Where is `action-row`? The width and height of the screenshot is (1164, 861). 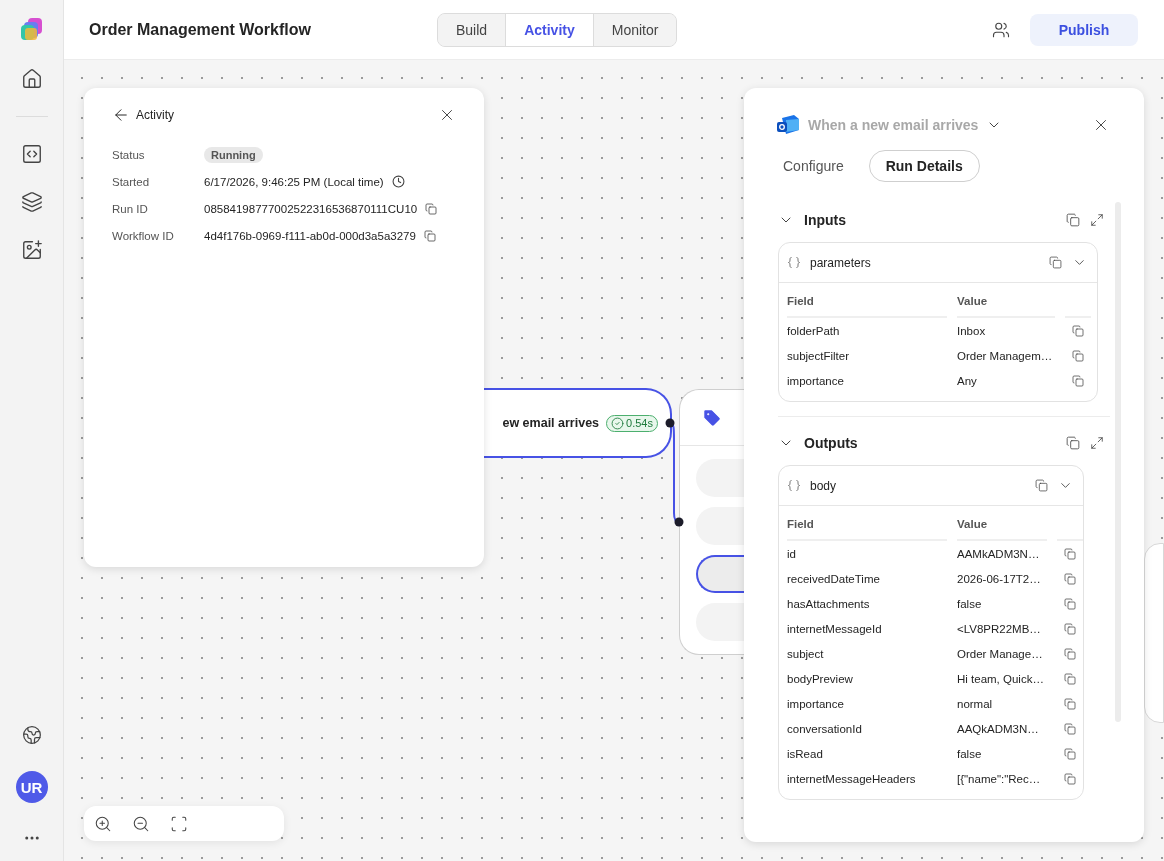
action-row is located at coordinates (720, 574).